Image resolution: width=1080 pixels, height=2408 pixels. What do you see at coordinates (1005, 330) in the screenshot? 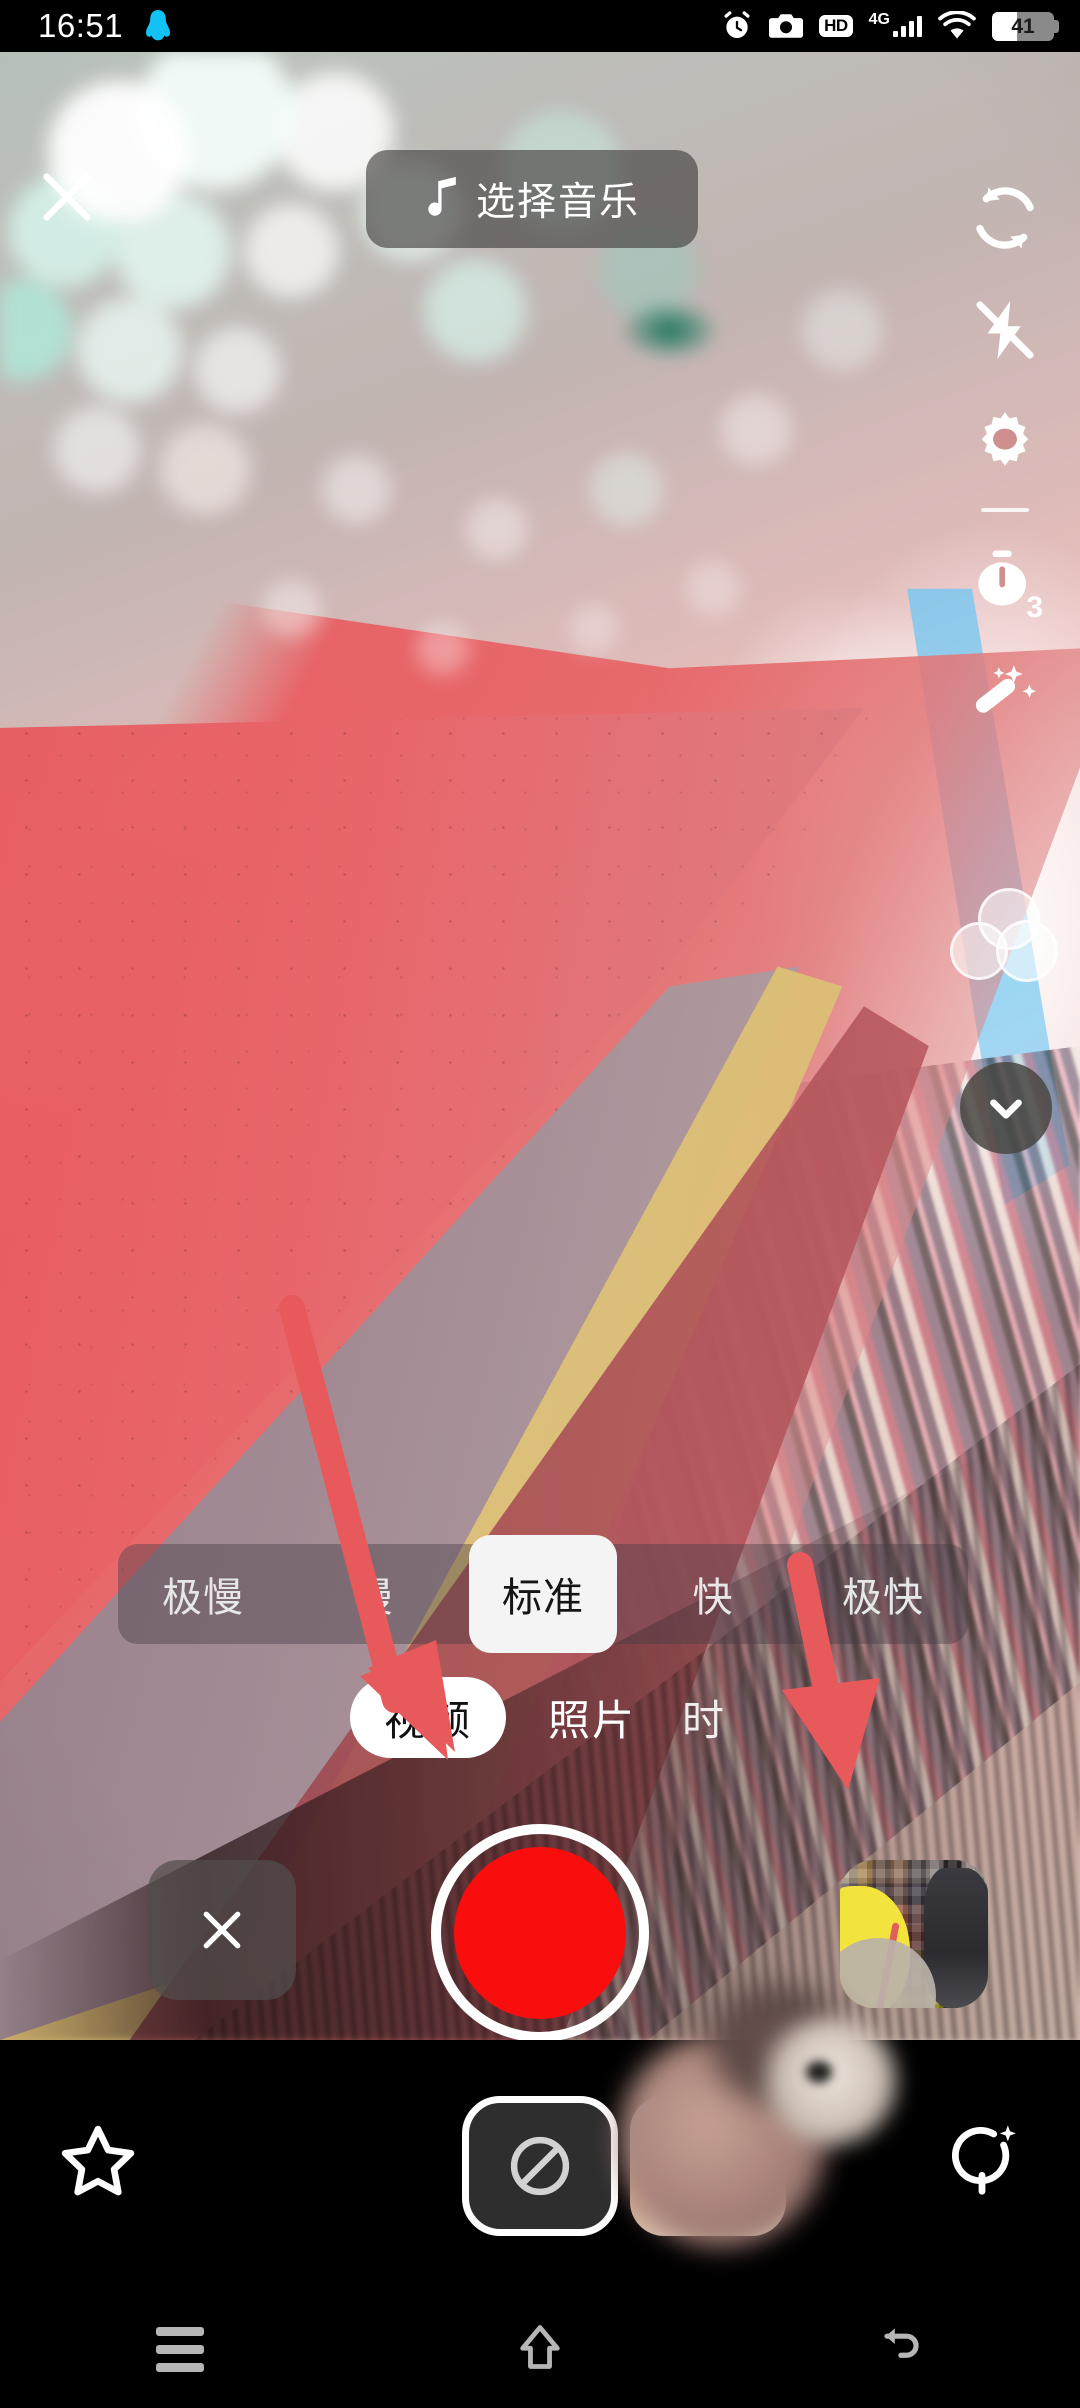
I see `flash-off-icon` at bounding box center [1005, 330].